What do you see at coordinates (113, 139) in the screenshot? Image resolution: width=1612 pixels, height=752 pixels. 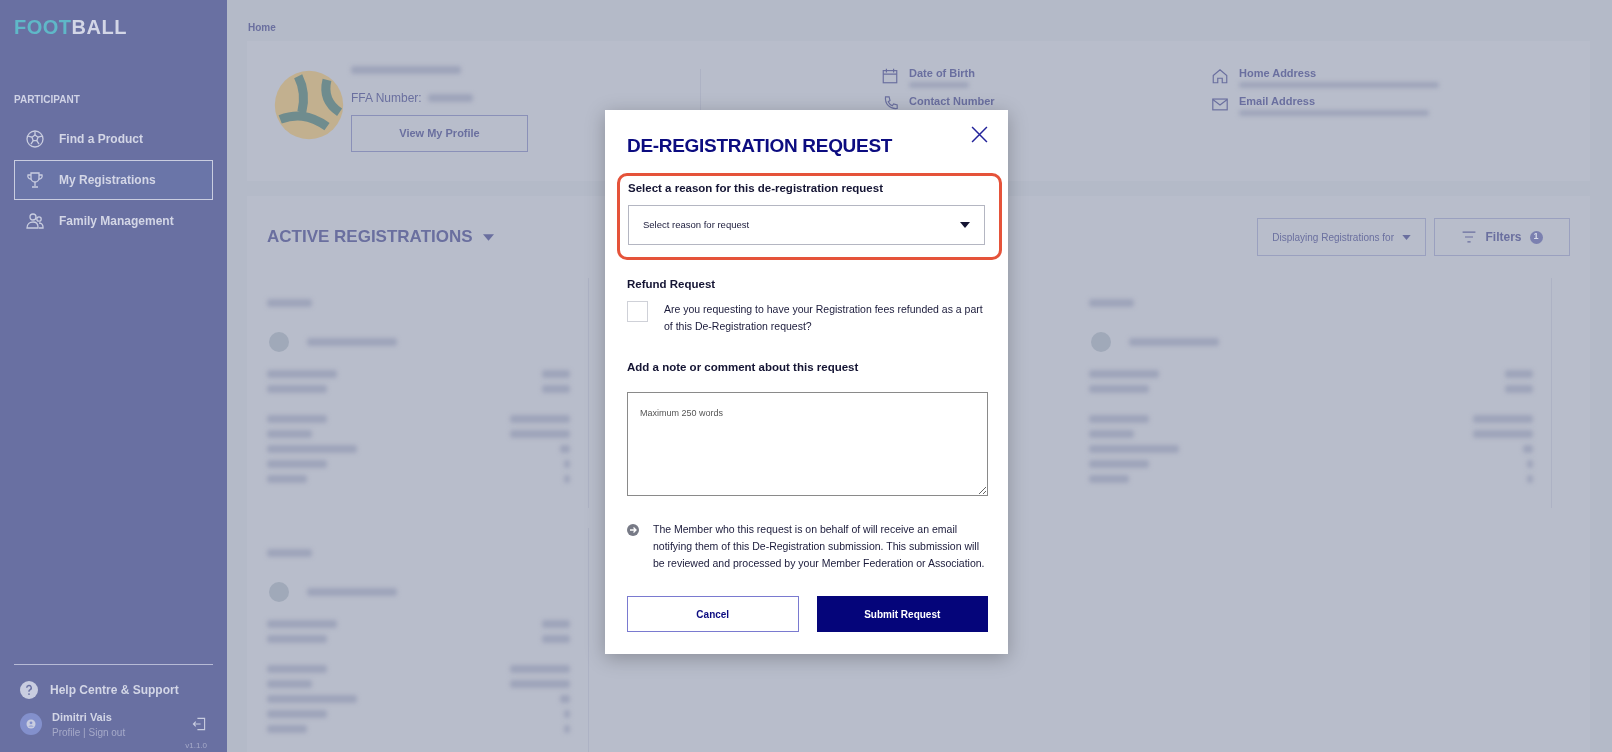 I see `sidebar-item: Find a Product` at bounding box center [113, 139].